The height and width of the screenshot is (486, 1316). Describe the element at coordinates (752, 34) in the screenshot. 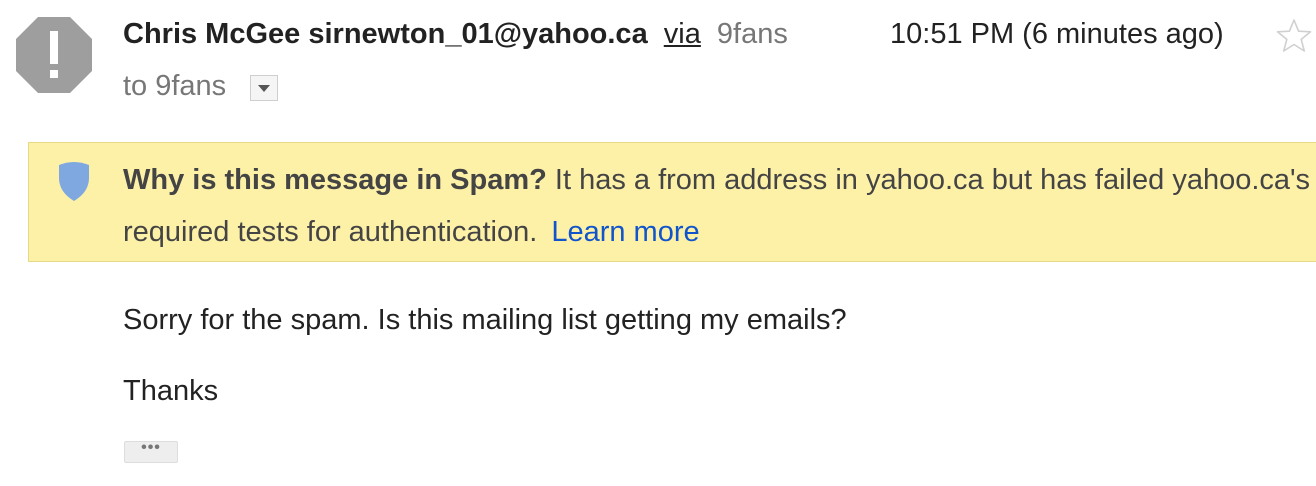

I see `mailing-list-name: 9fans` at that location.